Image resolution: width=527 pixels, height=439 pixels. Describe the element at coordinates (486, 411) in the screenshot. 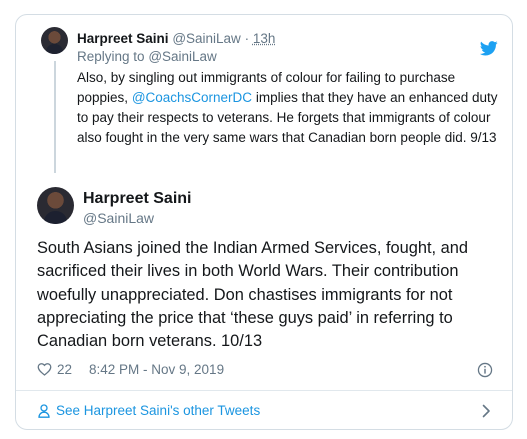

I see `chevron-right-icon` at that location.